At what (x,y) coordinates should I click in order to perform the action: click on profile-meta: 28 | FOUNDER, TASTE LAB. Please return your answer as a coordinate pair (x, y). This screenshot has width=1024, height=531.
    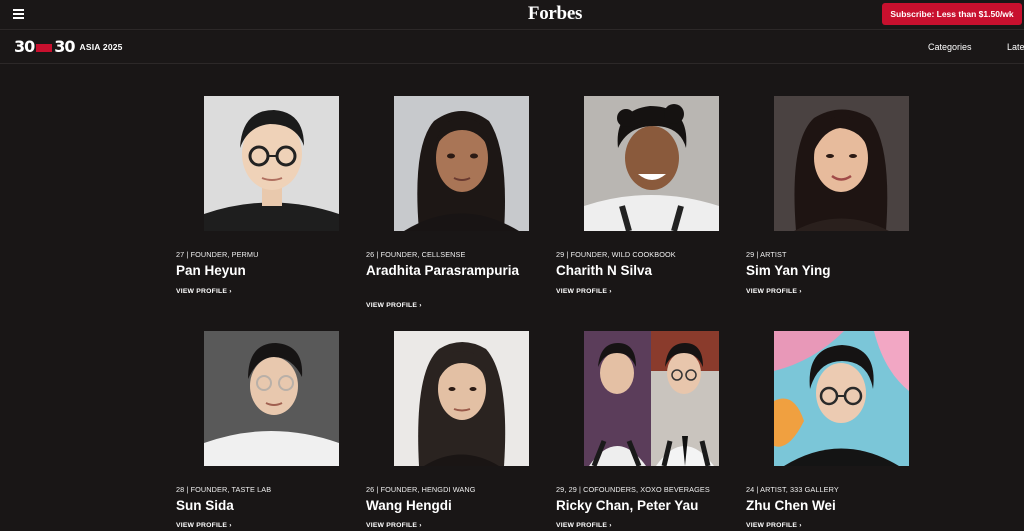
    Looking at the image, I should click on (224, 489).